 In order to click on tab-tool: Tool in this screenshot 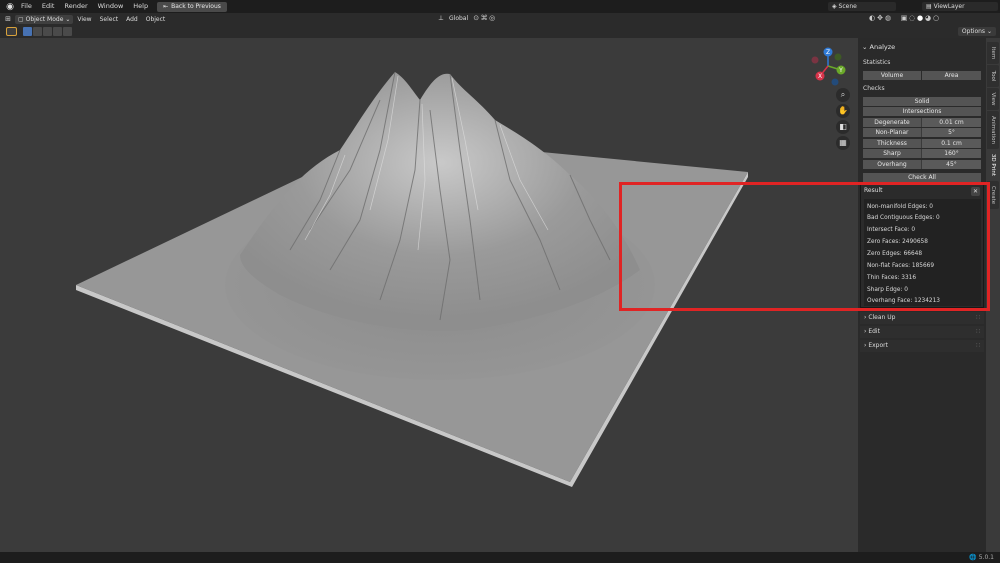, I will do `click(993, 76)`.